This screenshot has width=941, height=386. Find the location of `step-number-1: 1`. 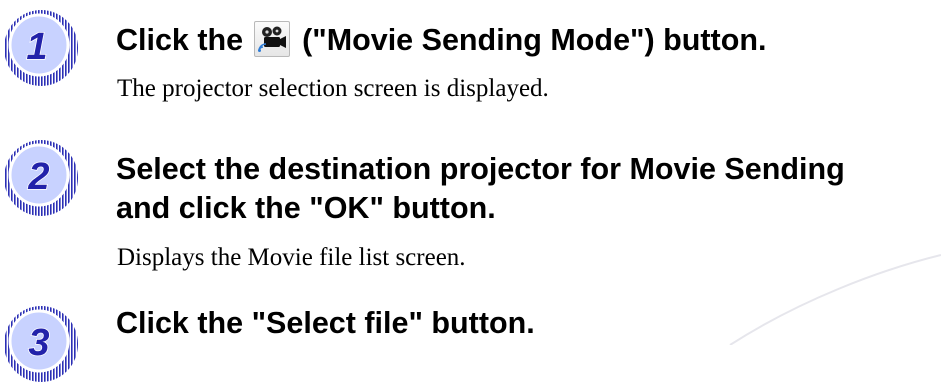

step-number-1: 1 is located at coordinates (36, 47).